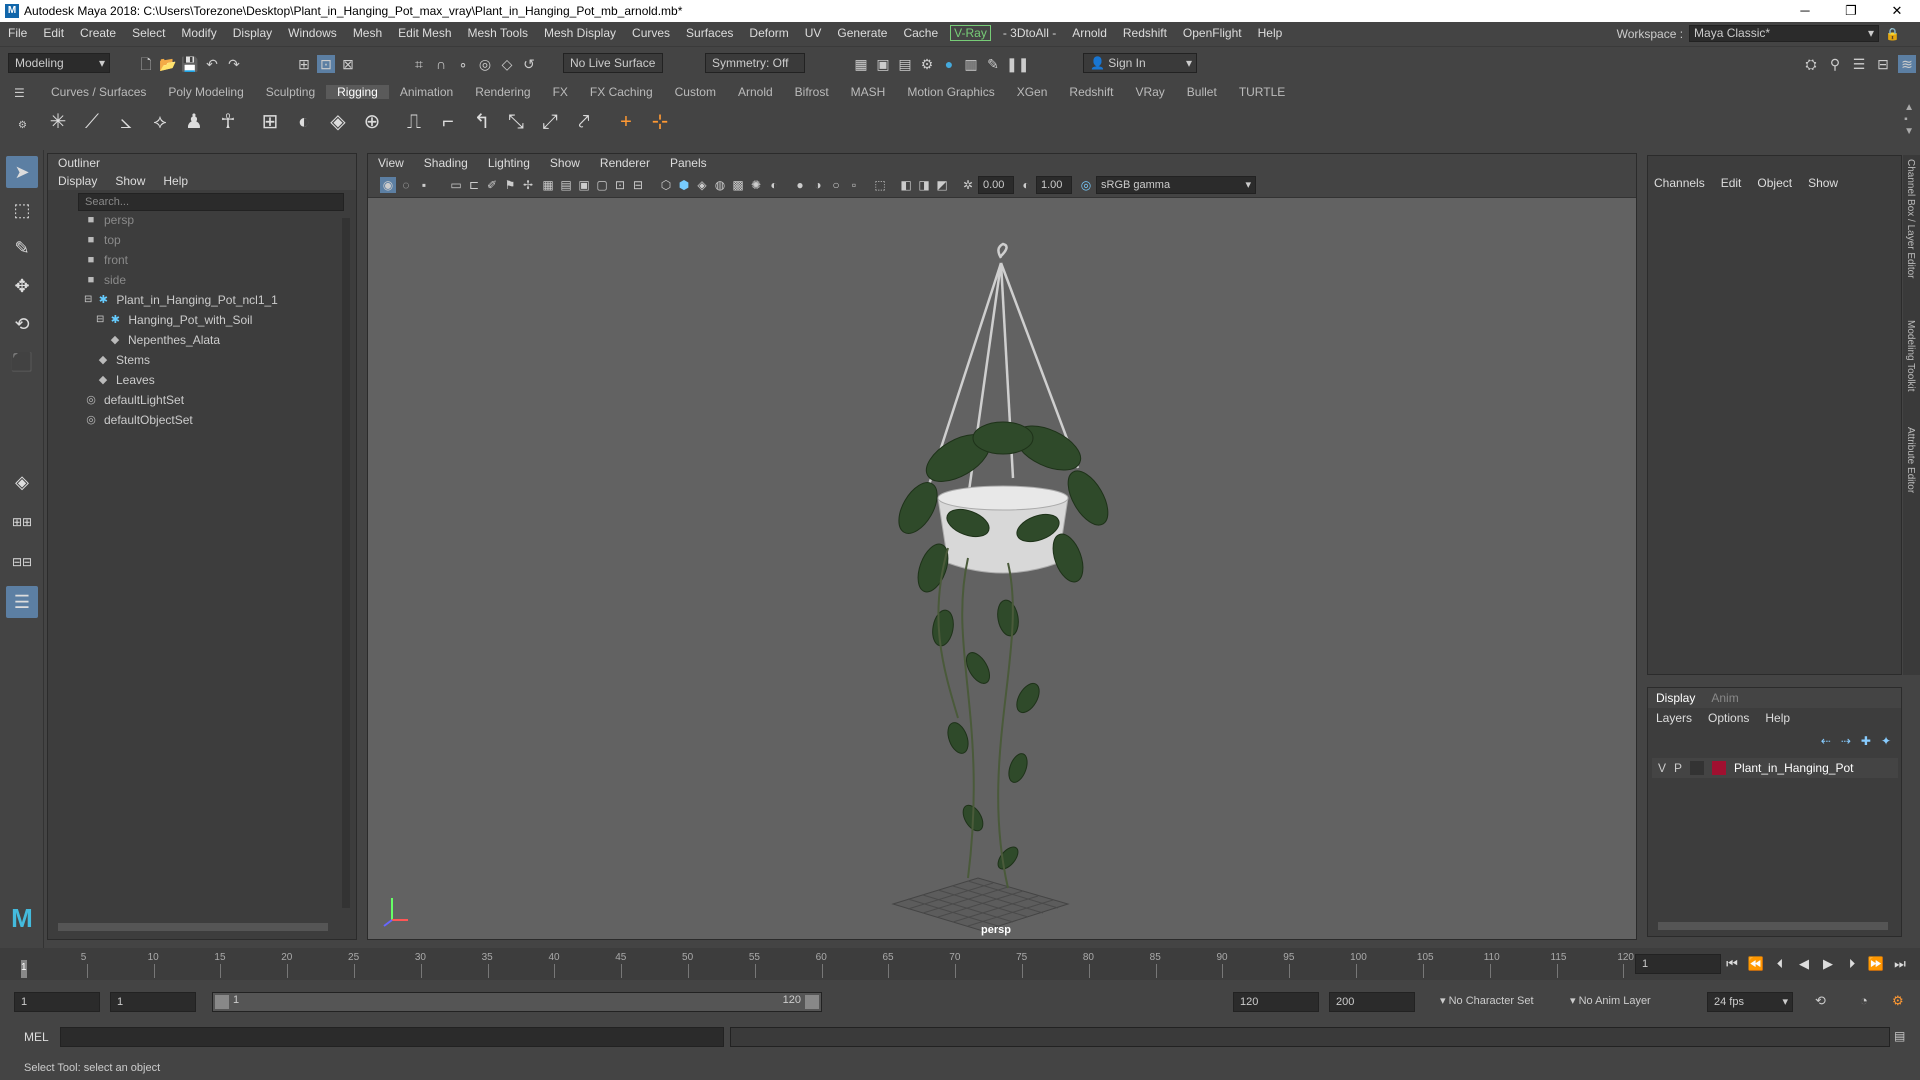 This screenshot has width=1920, height=1080. I want to click on film-gate-icon: ▤, so click(566, 185).